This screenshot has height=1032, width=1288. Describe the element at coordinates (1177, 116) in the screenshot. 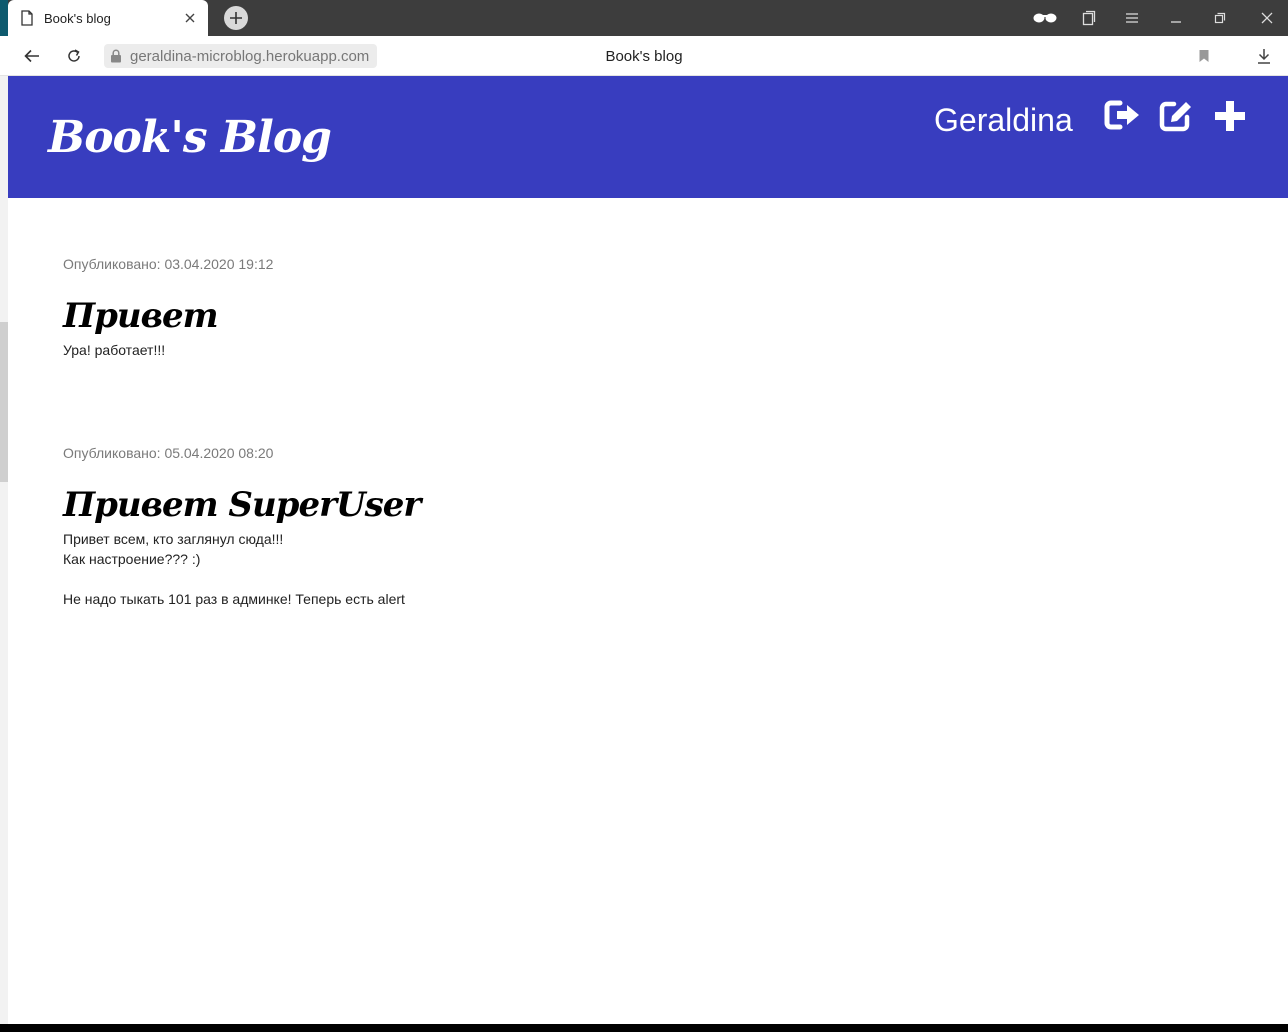

I see `edit-icon` at that location.